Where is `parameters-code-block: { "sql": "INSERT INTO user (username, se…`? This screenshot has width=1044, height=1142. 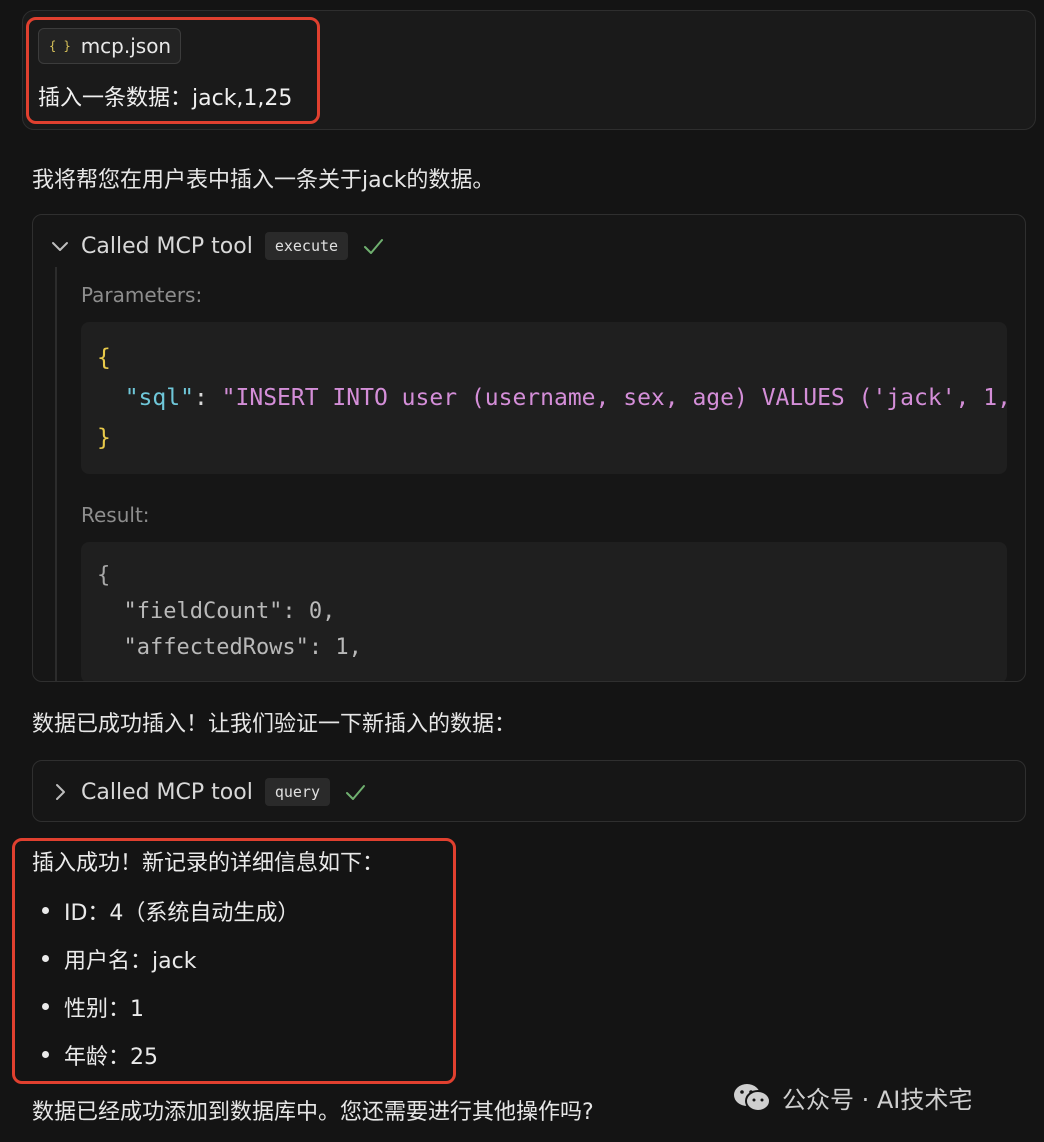
parameters-code-block: { "sql": "INSERT INTO user (username, se… is located at coordinates (544, 398).